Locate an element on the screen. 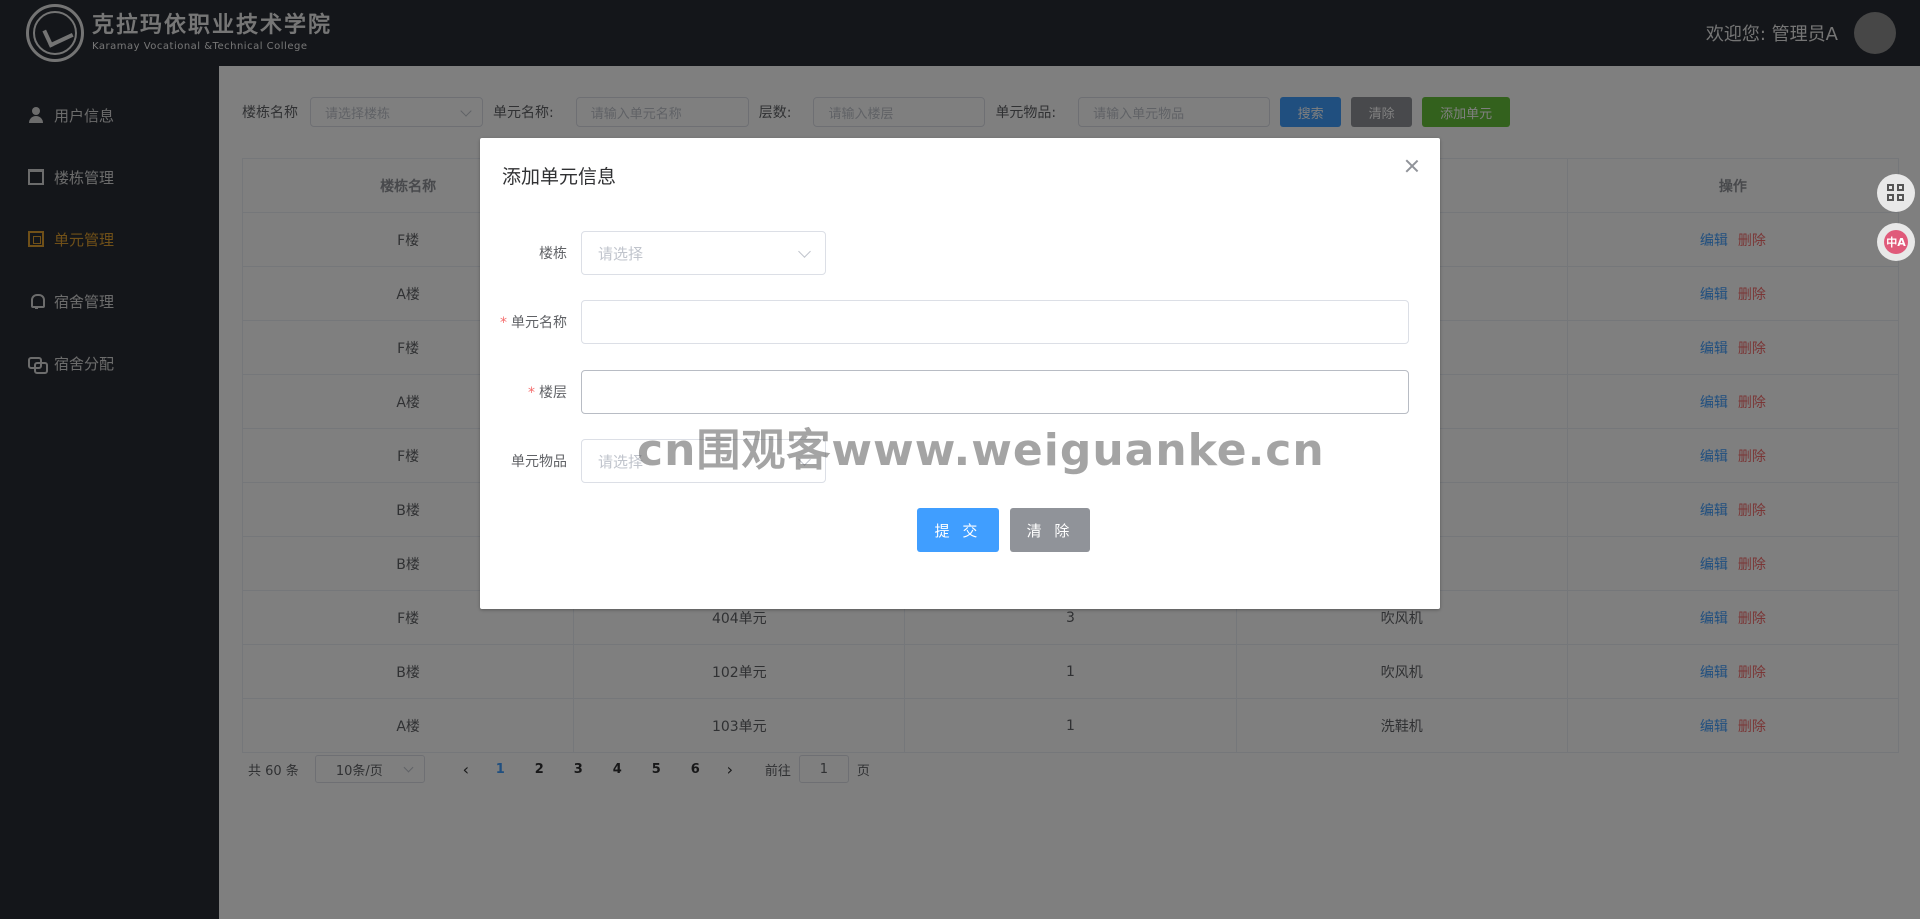  floating-grid-button is located at coordinates (1896, 193).